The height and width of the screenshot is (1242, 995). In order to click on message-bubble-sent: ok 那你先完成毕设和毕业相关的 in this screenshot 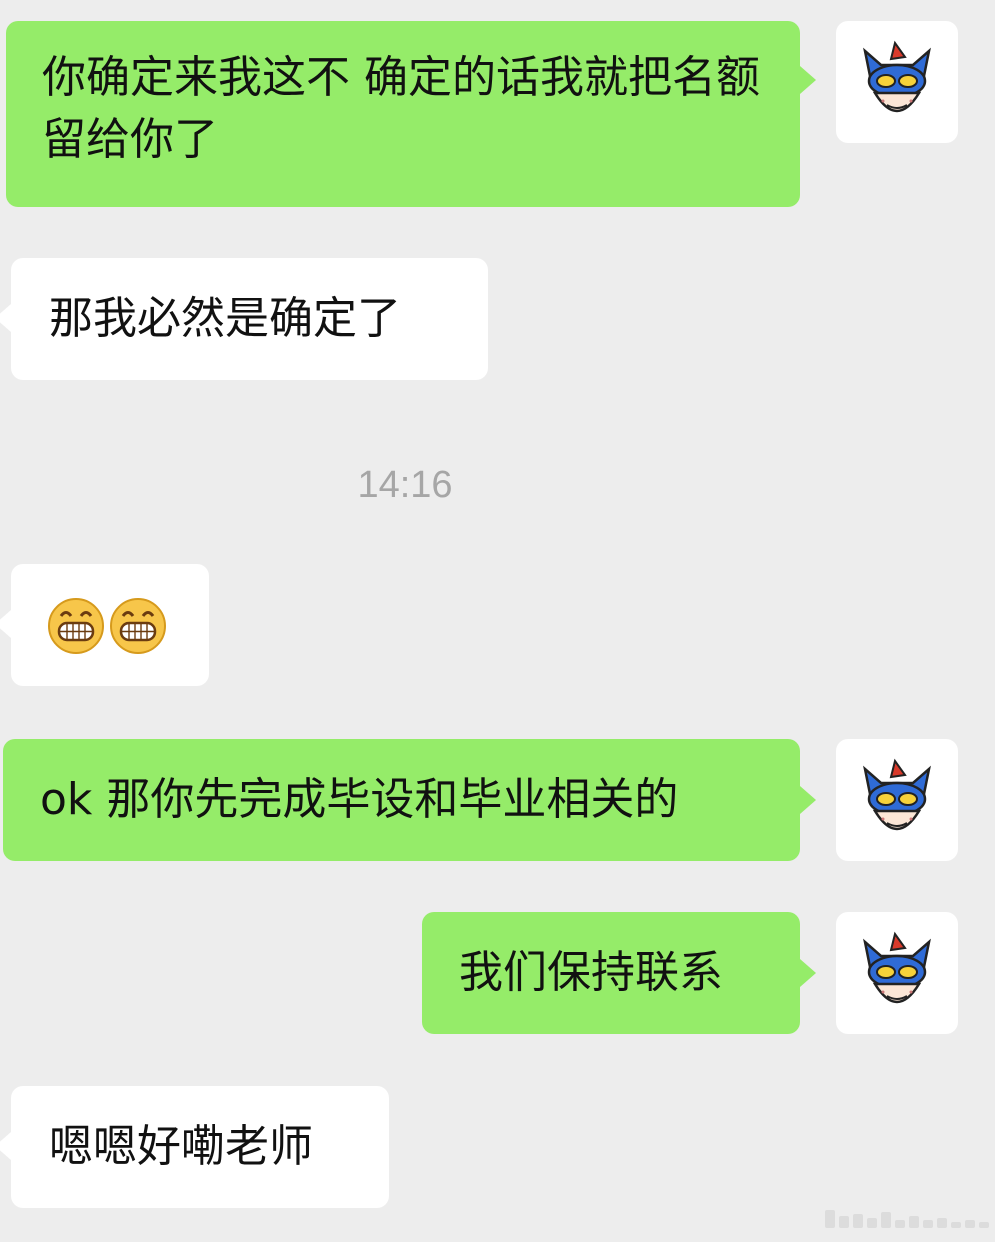, I will do `click(401, 800)`.